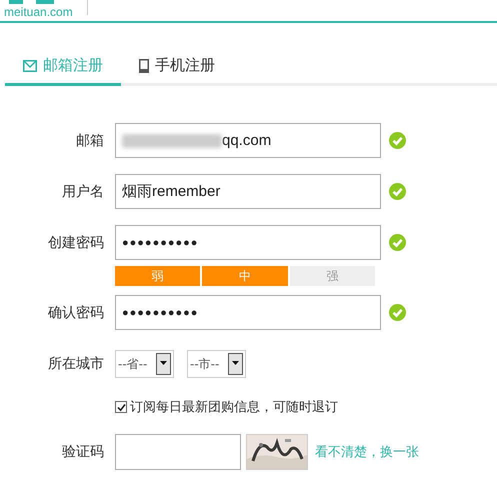  I want to click on strength-segment: 中, so click(245, 276).